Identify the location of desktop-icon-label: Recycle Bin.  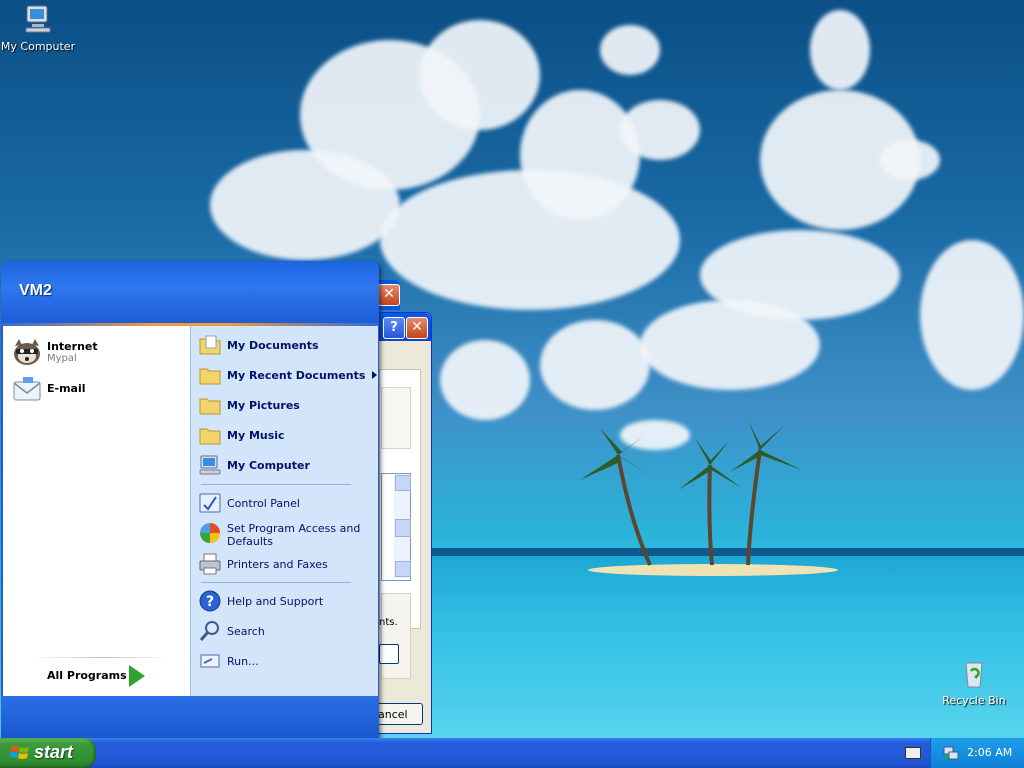
(974, 700).